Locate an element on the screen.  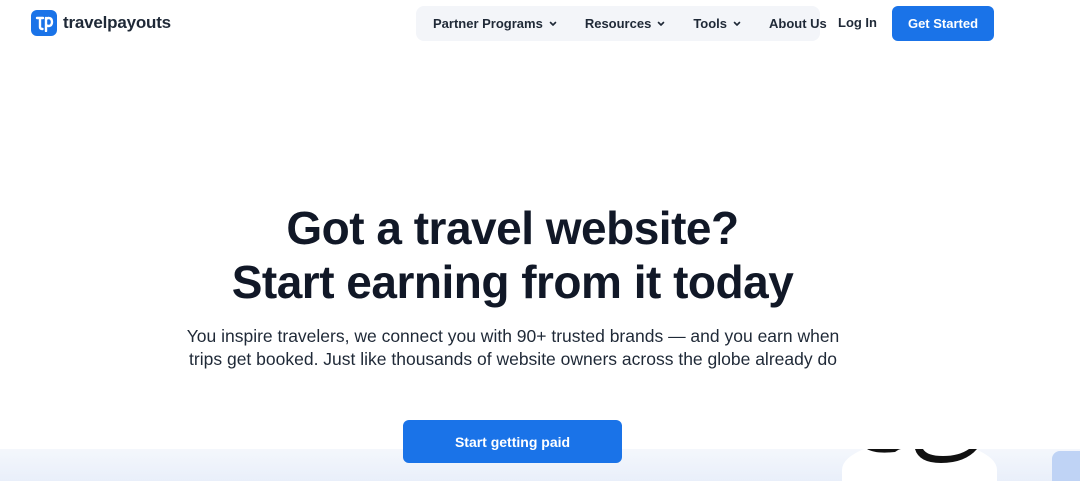
nav-item-tools: Tools is located at coordinates (717, 23).